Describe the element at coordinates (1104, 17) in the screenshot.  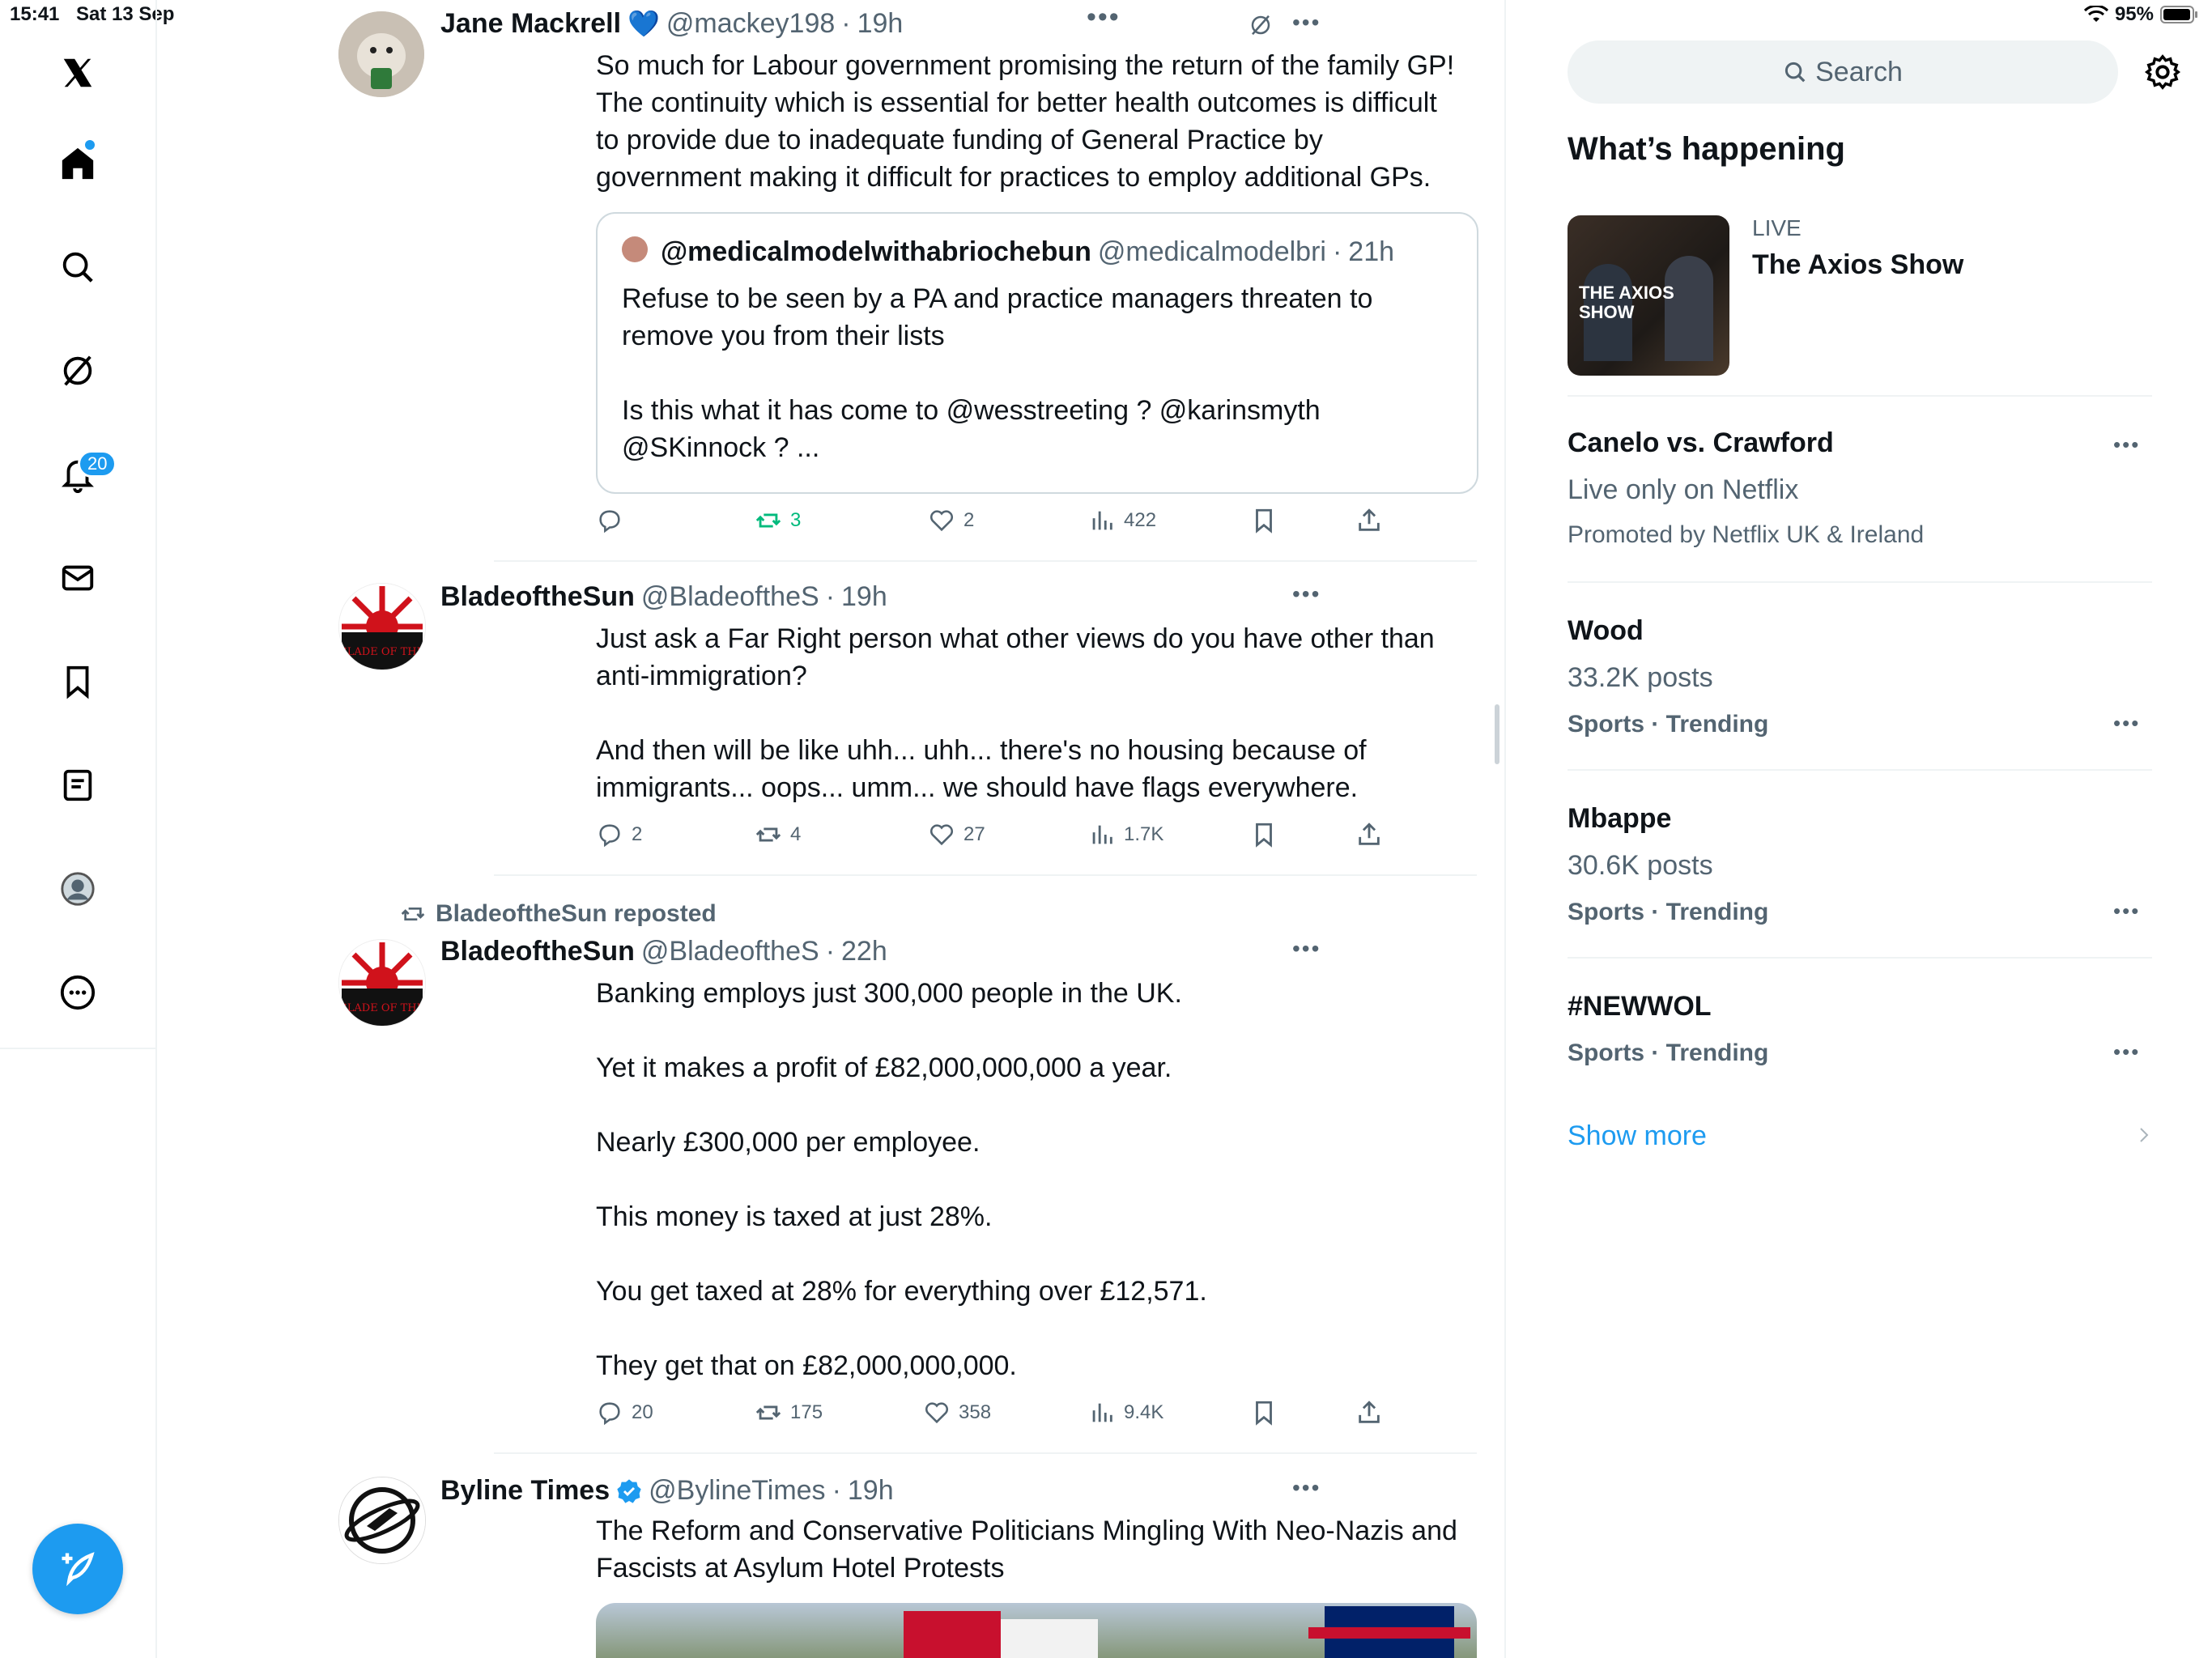
I see `feed-handle-dots-icon: •••` at that location.